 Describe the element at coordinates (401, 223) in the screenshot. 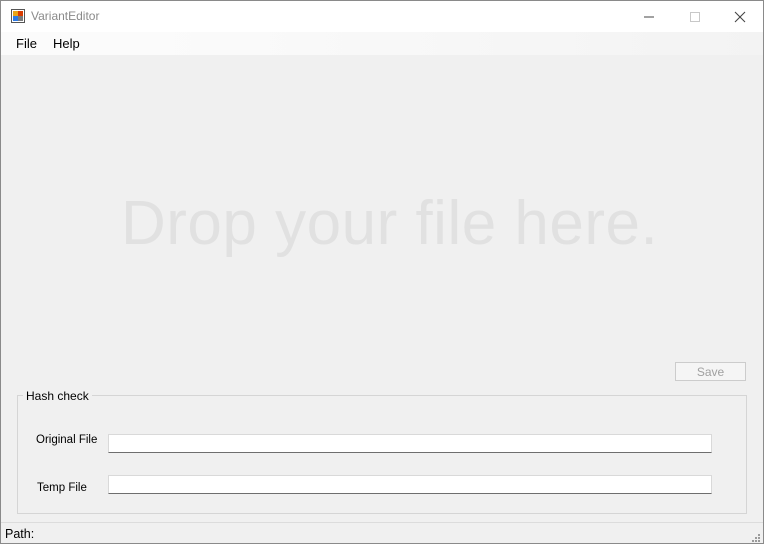

I see `drop-zone-hint: Drop your file here.` at that location.